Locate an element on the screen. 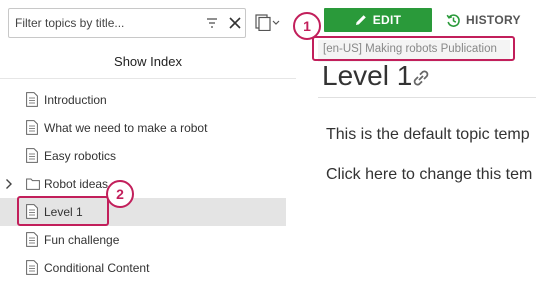  filter-input is located at coordinates (105, 23).